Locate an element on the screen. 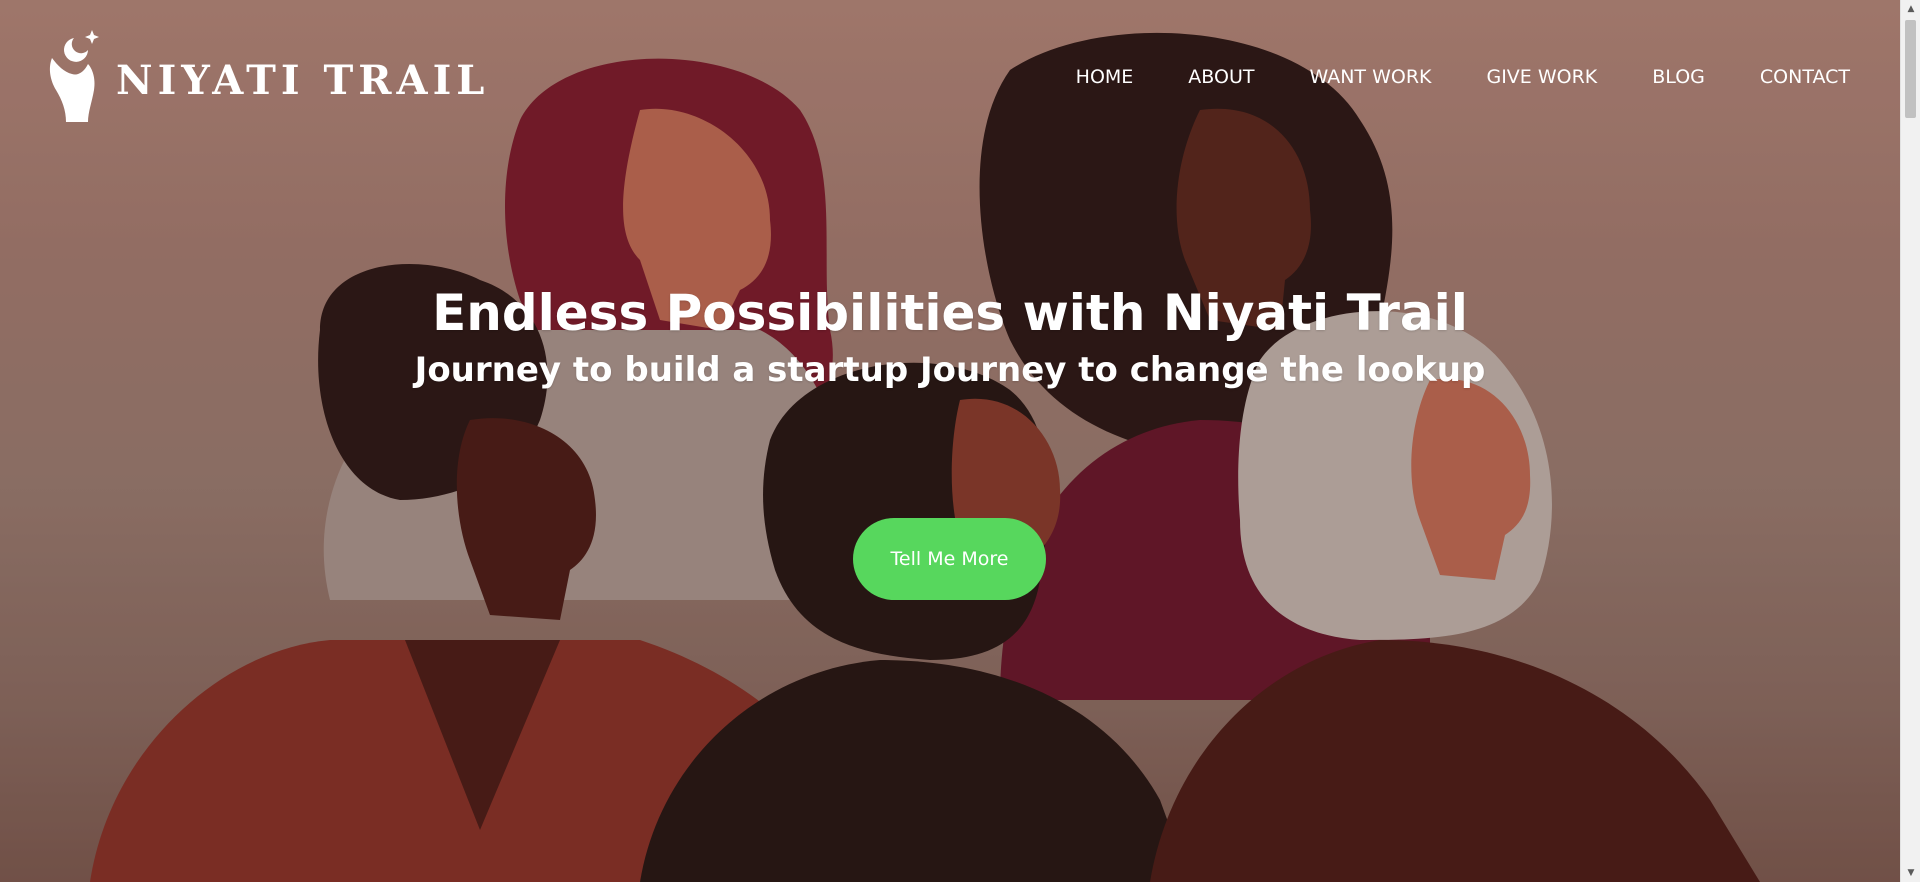  hand-moon-icon is located at coordinates (74, 76).